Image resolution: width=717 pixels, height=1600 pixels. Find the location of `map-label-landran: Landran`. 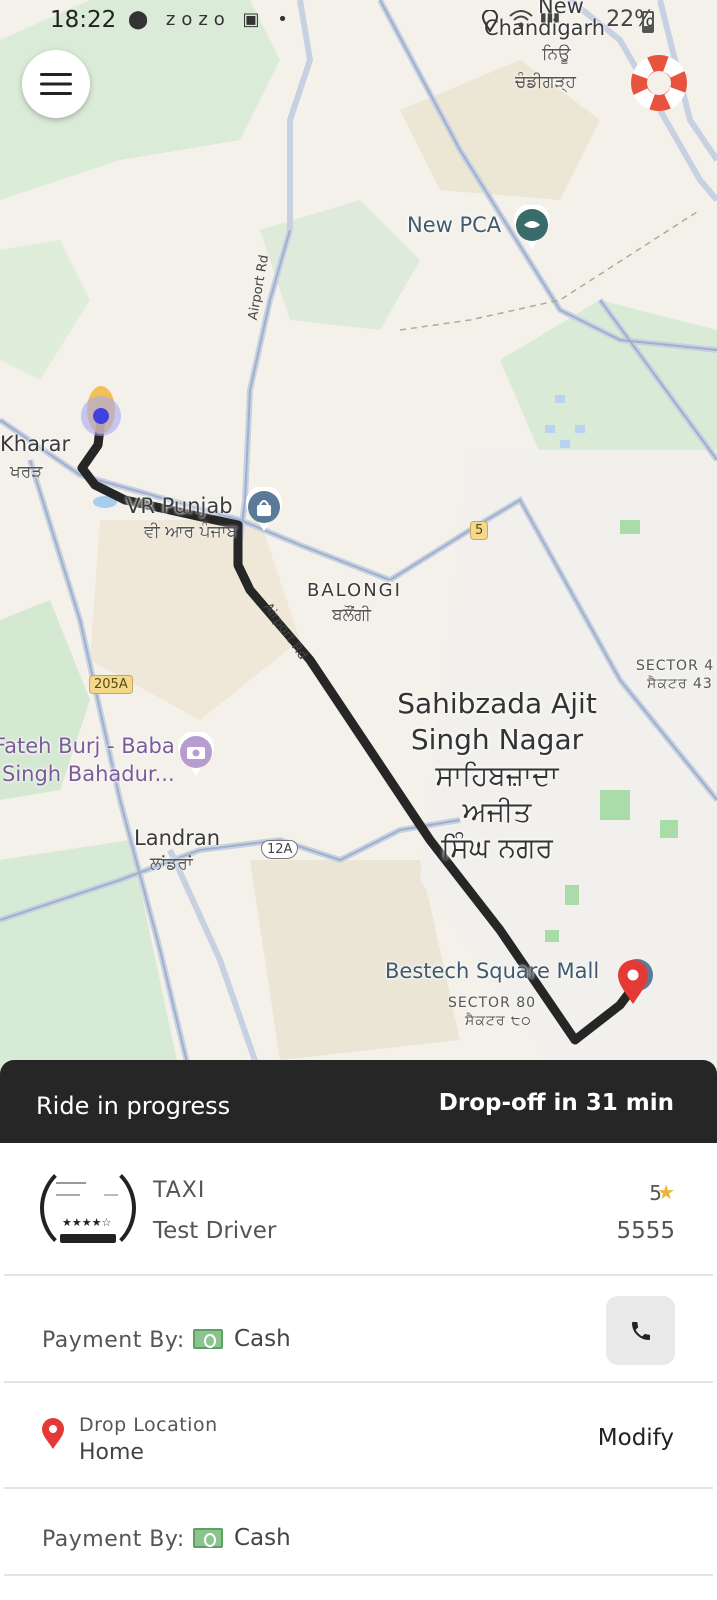

map-label-landran: Landran is located at coordinates (177, 838).